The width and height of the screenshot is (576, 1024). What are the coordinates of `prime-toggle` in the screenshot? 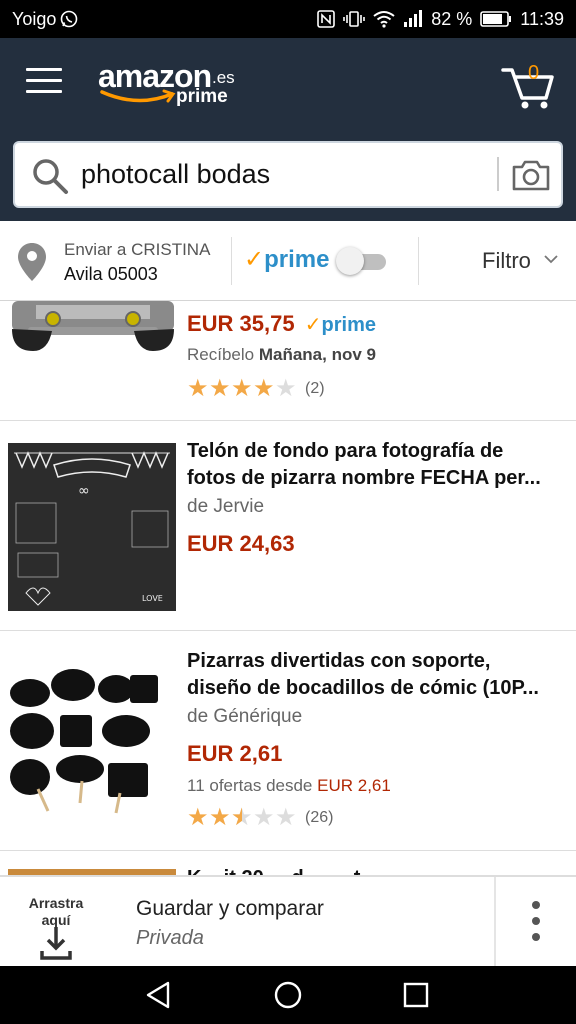 It's located at (362, 261).